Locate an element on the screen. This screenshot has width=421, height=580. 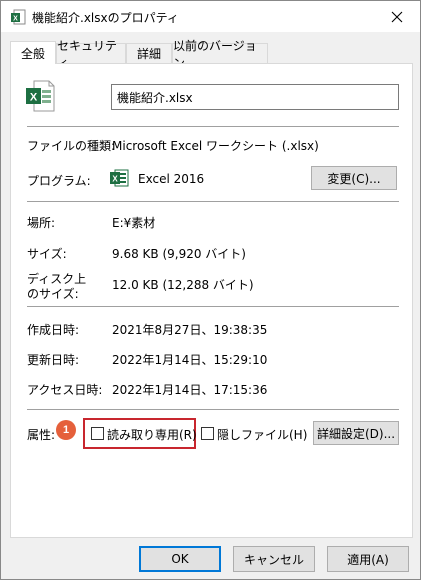
tab-label: 全般 is located at coordinates (32, 53).